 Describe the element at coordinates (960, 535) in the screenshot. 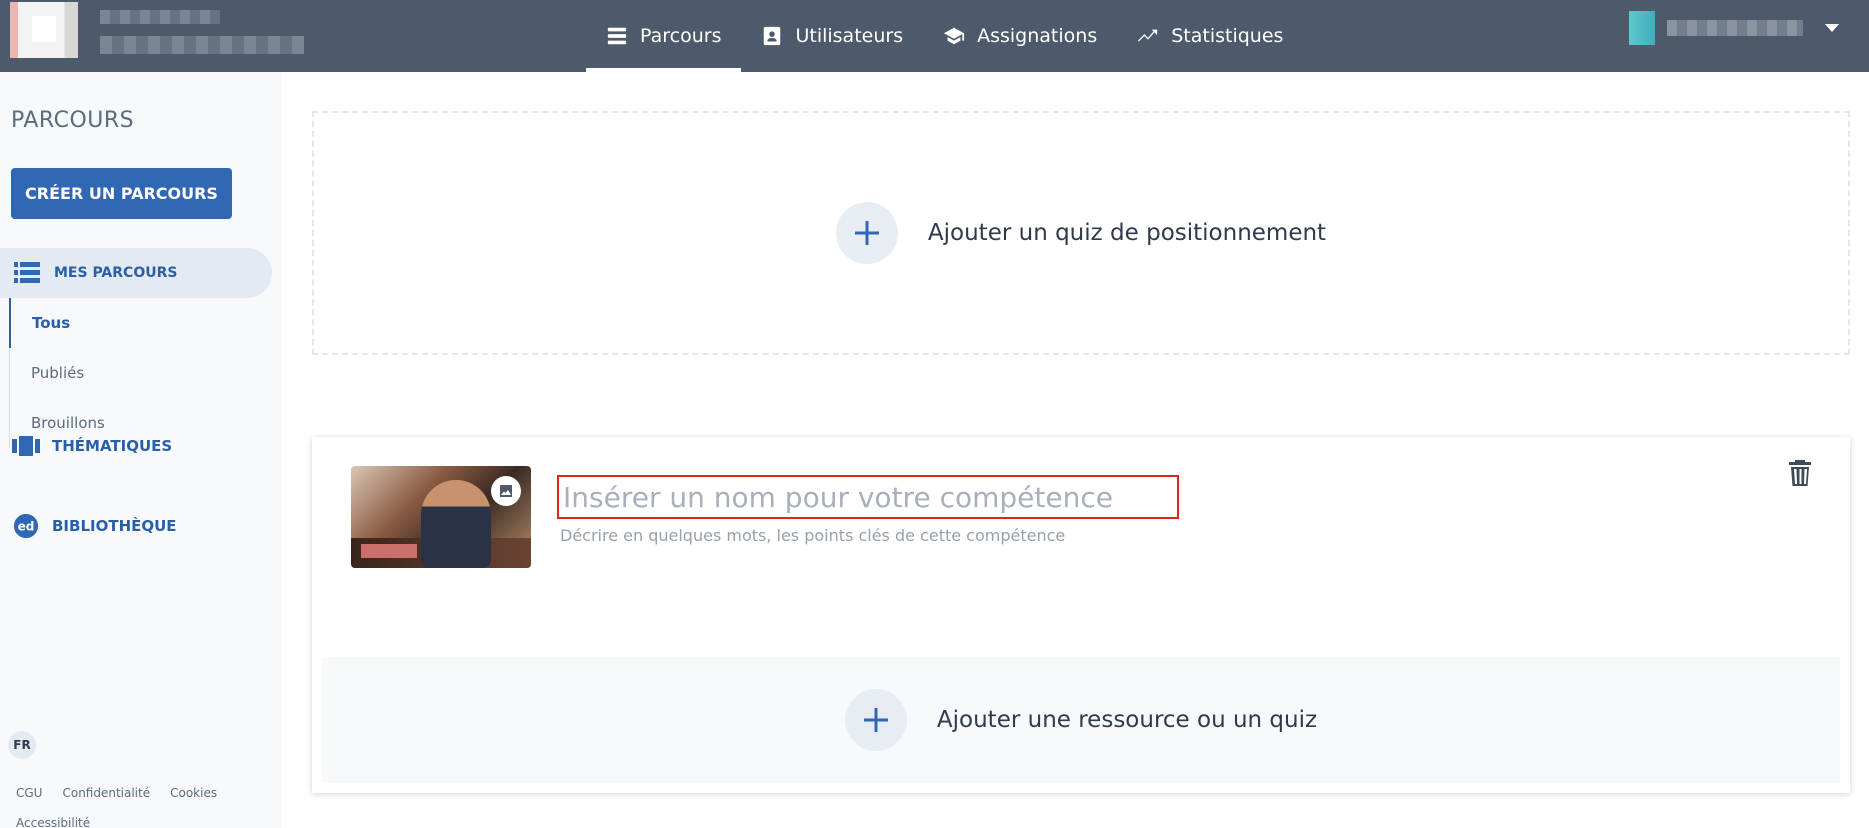

I see `competence-description-input` at that location.